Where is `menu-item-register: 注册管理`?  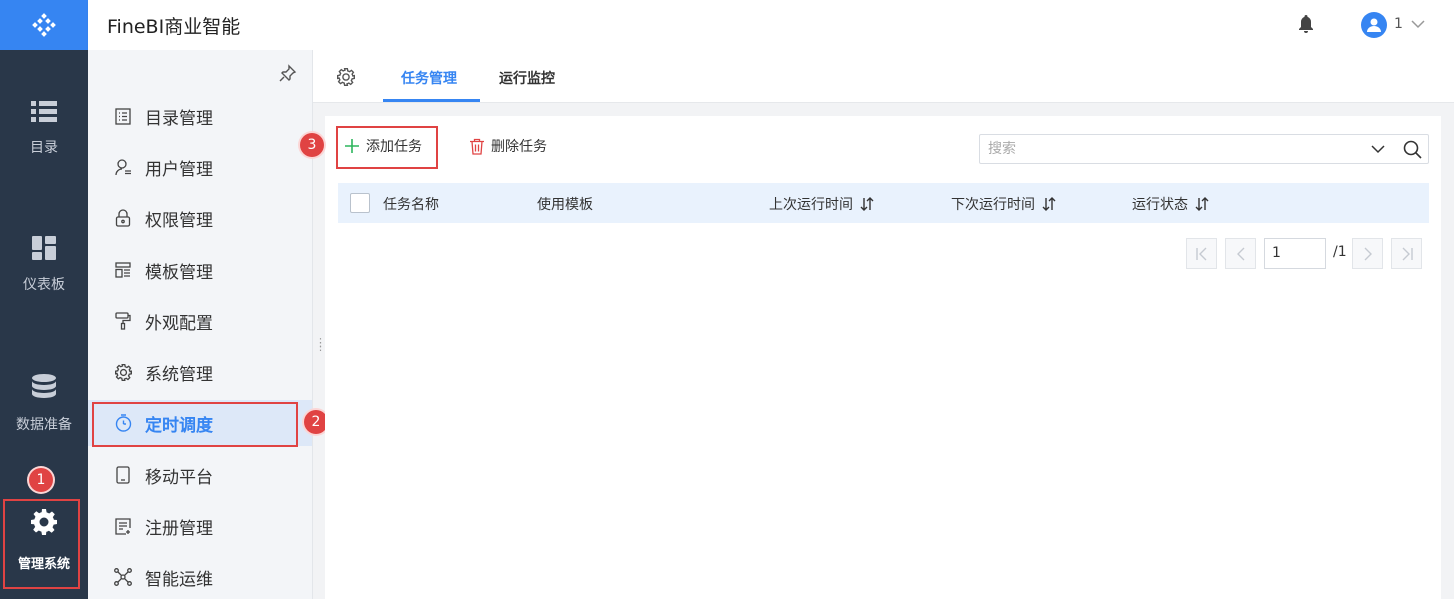 menu-item-register: 注册管理 is located at coordinates (200, 526).